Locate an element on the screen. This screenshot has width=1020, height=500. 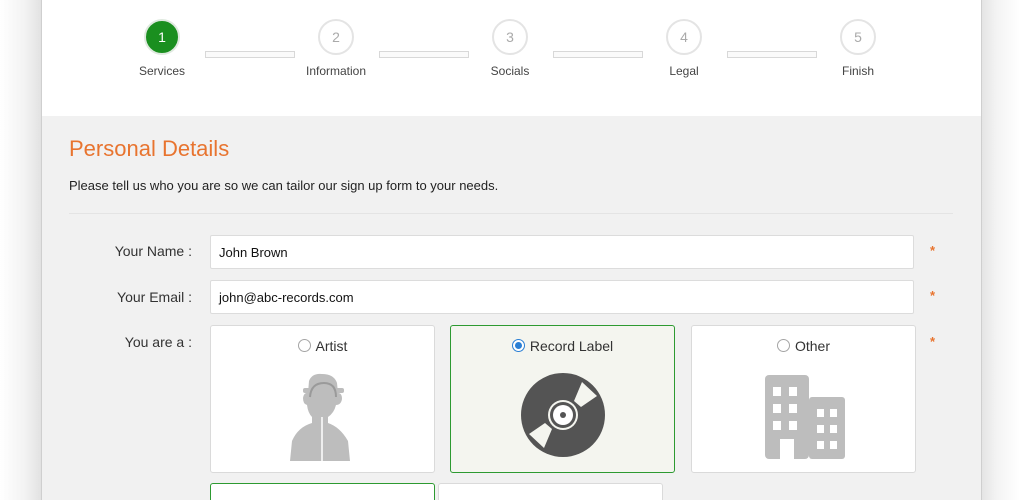
step-label: Socials is located at coordinates (510, 71).